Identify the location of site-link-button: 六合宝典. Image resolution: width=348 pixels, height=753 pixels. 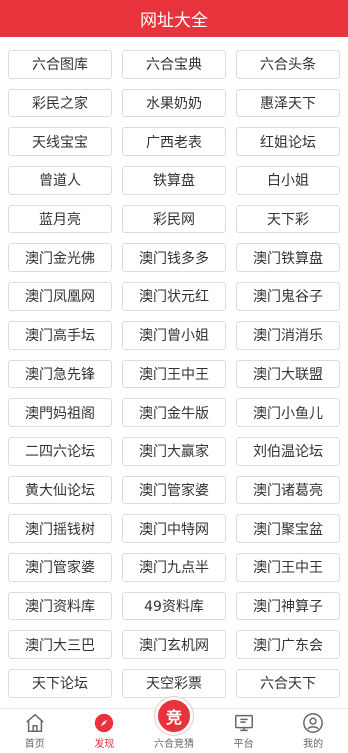
(174, 64).